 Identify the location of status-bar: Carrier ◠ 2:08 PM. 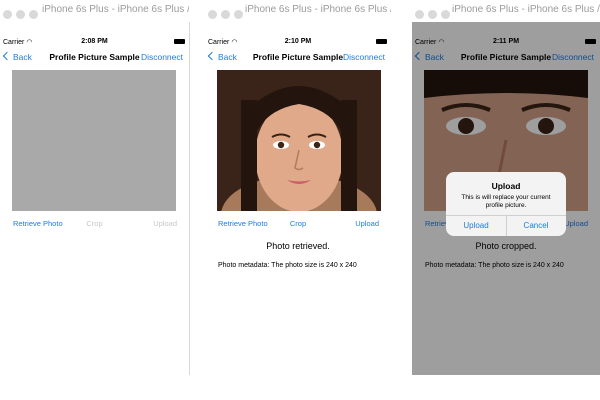
(94, 42).